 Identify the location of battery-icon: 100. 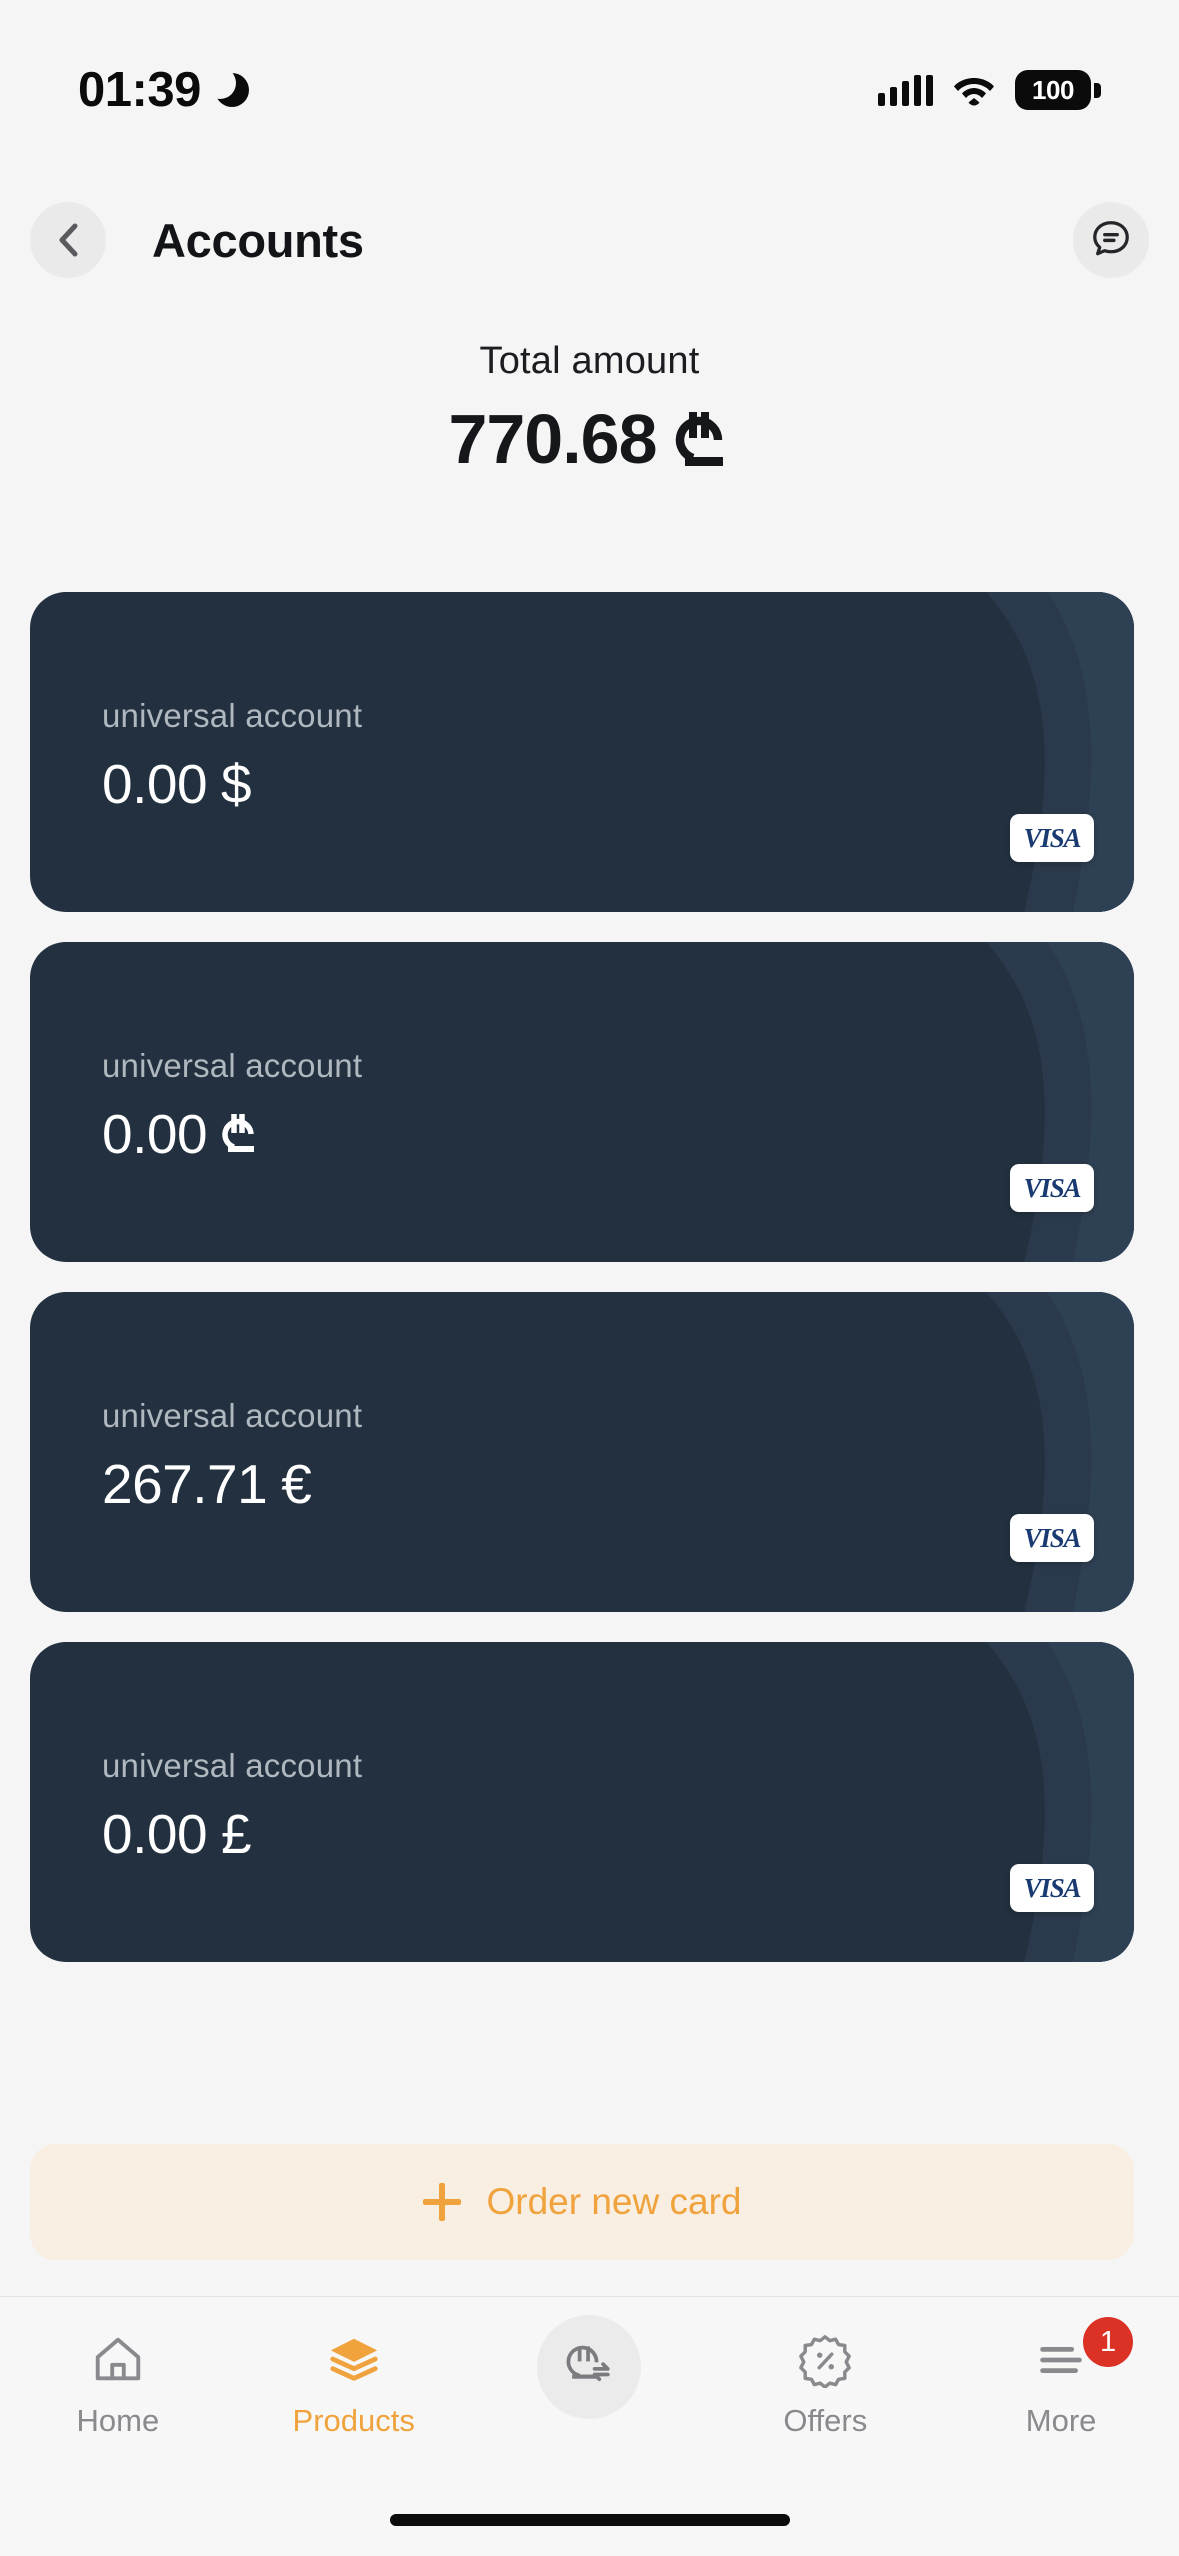
(1058, 90).